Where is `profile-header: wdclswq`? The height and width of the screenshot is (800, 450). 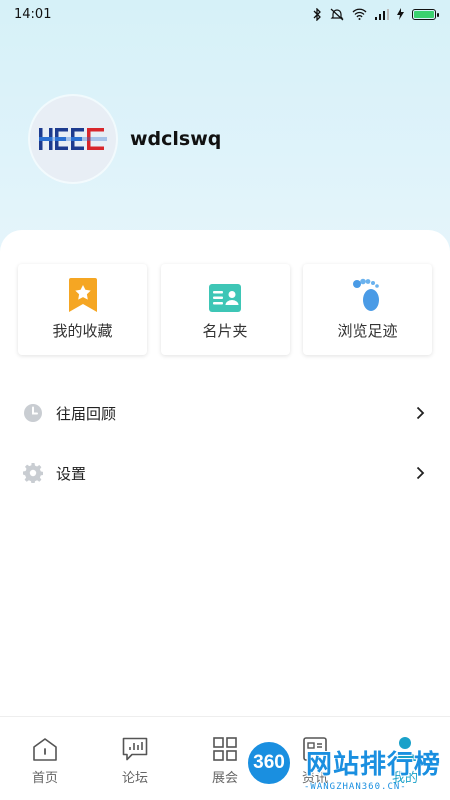
profile-header: wdclswq is located at coordinates (125, 139).